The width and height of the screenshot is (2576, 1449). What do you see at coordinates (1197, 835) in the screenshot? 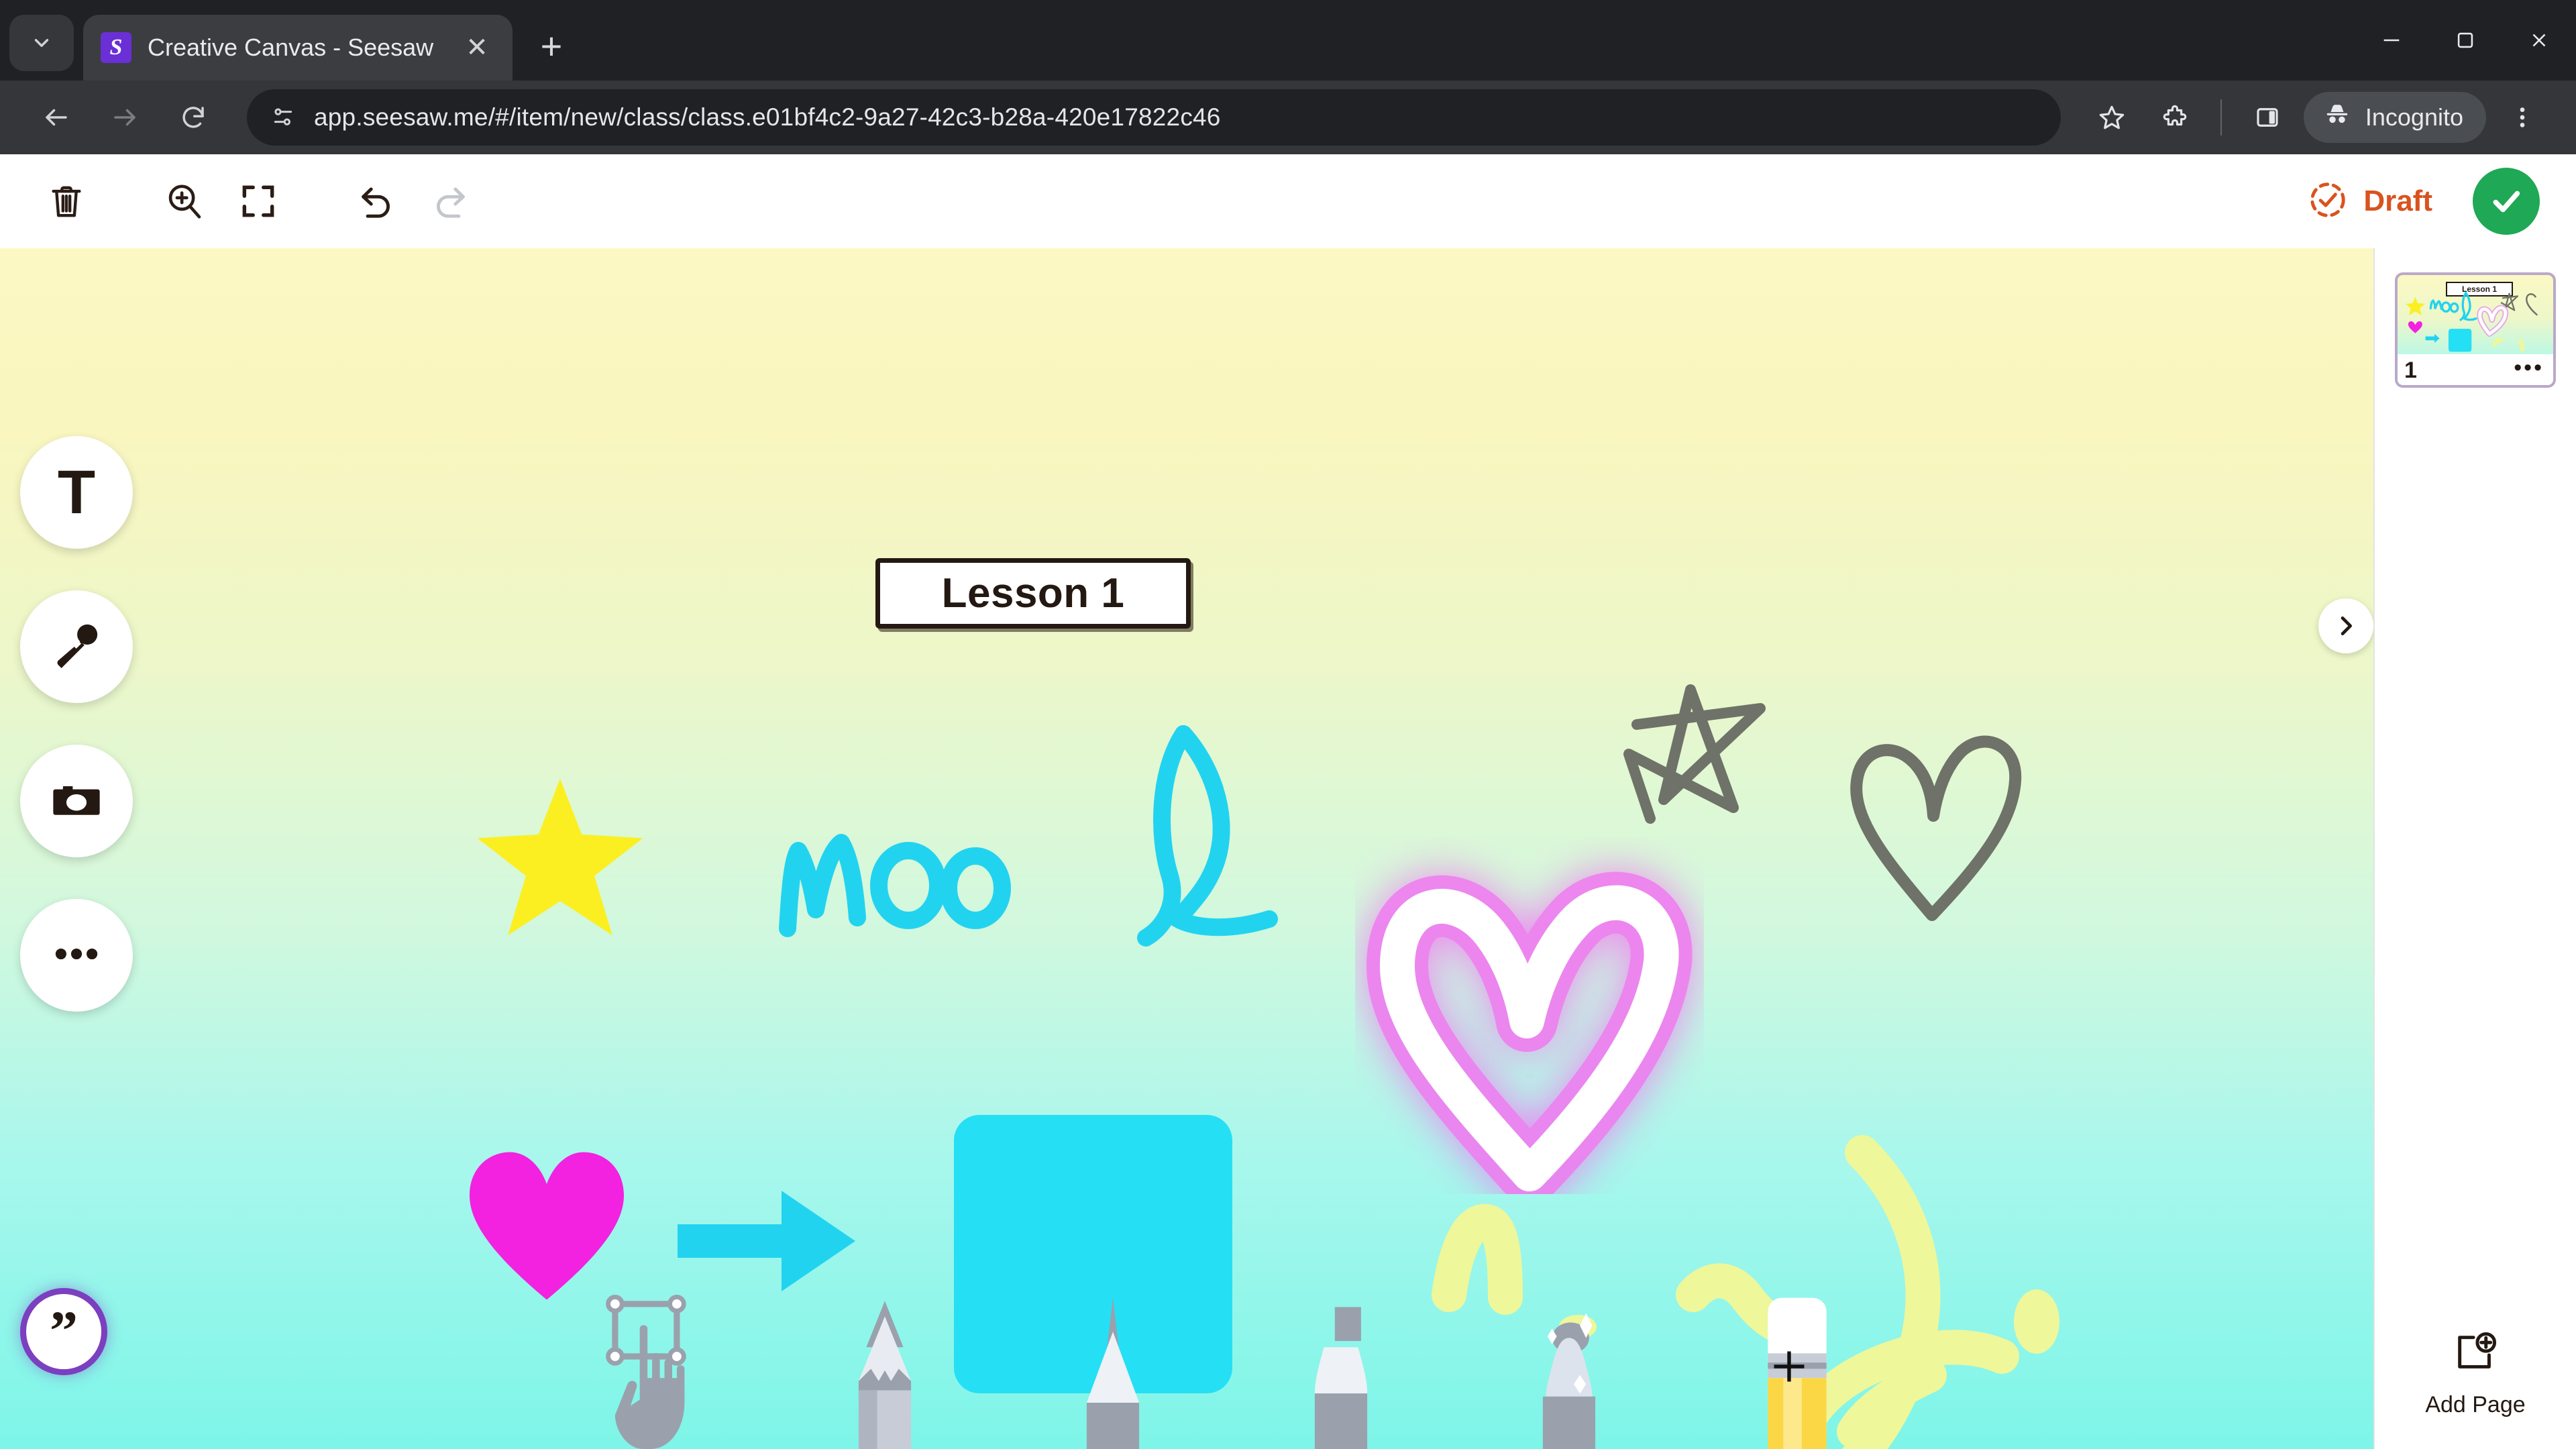
I see `cyan-loop-squiggle` at bounding box center [1197, 835].